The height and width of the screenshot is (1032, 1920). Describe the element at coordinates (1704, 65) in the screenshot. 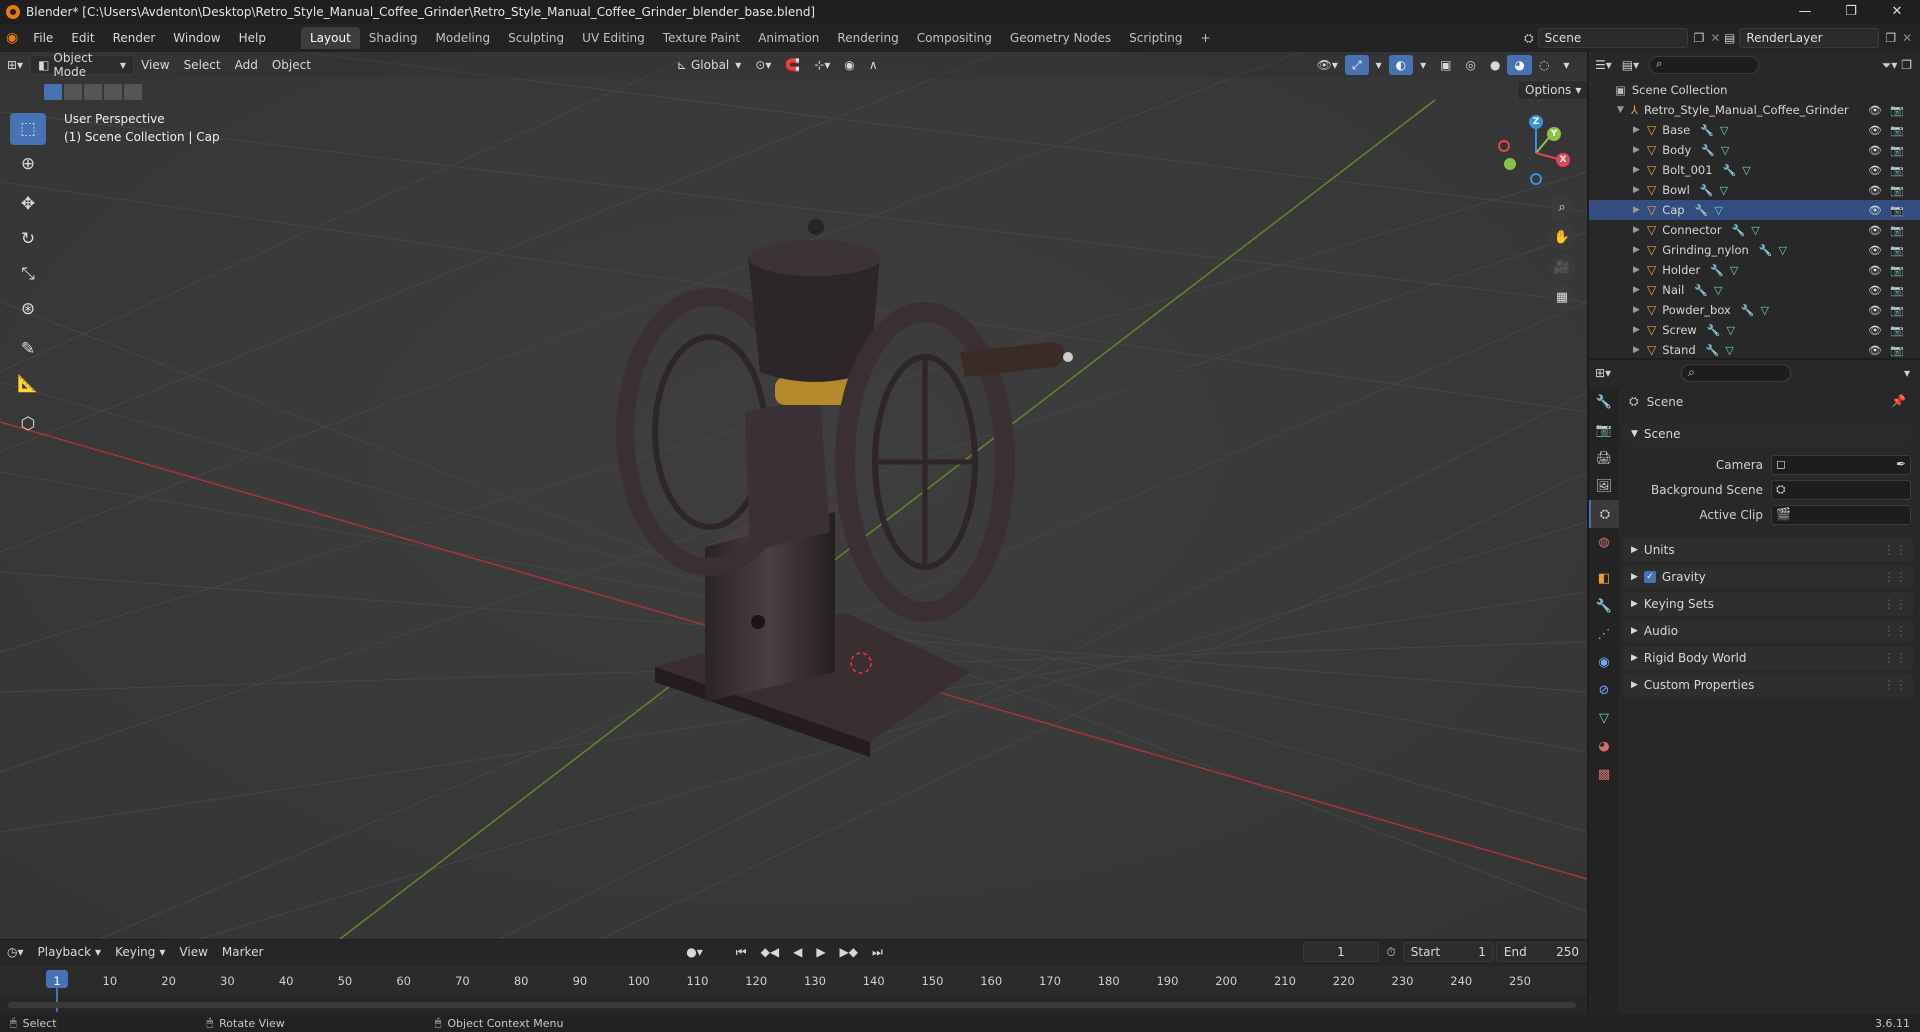

I see `outliner-search-input: ⌕` at that location.